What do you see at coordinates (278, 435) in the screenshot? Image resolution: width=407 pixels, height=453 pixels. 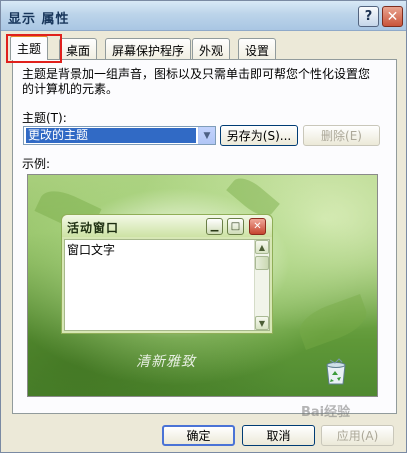 I see `cancel-button: 取消` at bounding box center [278, 435].